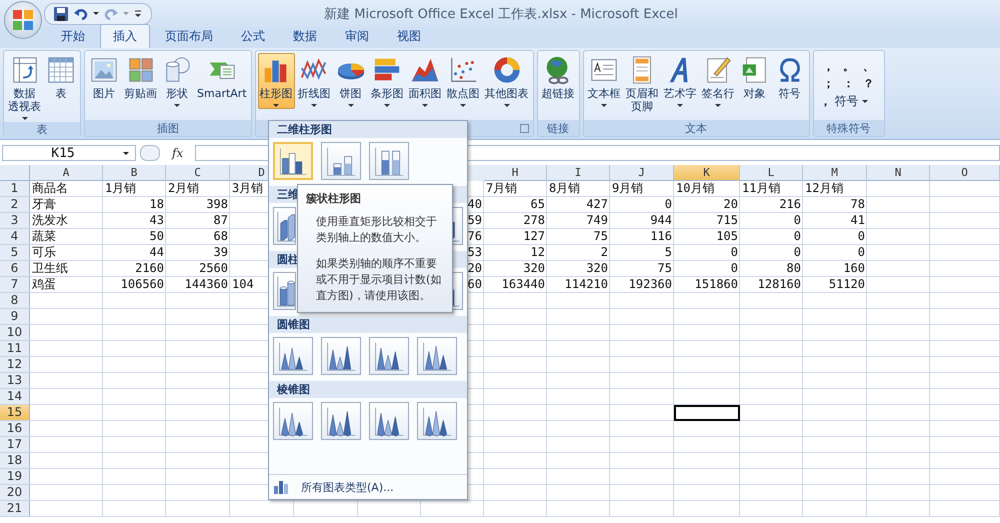 This screenshot has height=523, width=1000. I want to click on symbol-button: ：, so click(849, 83).